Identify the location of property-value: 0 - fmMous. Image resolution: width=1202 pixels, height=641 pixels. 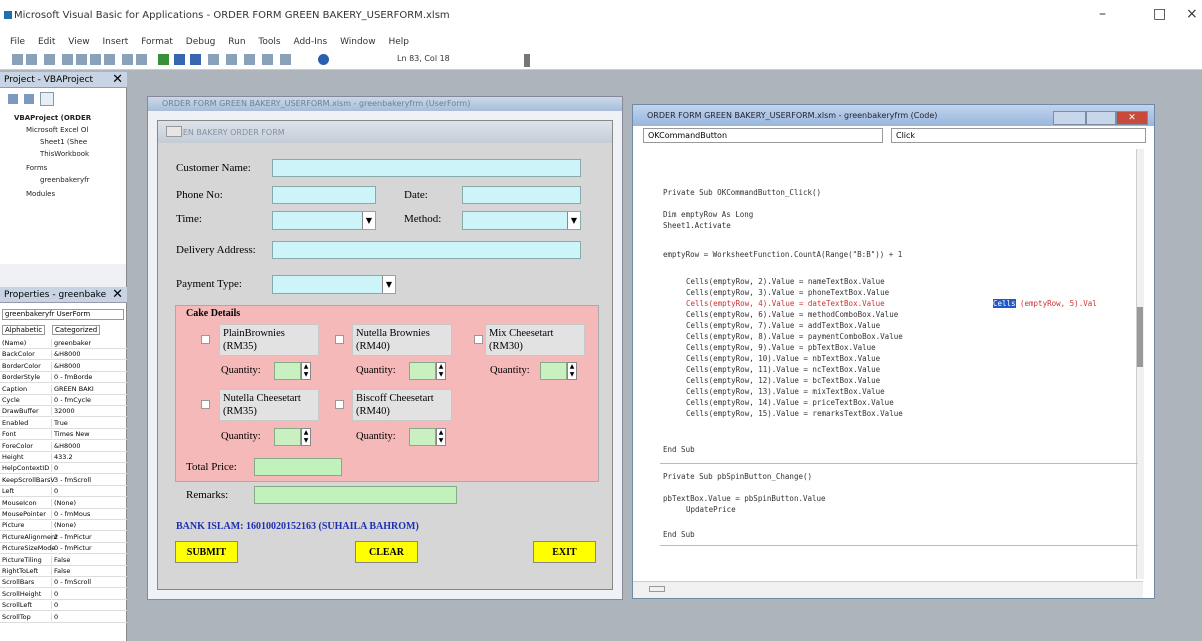
(71, 514).